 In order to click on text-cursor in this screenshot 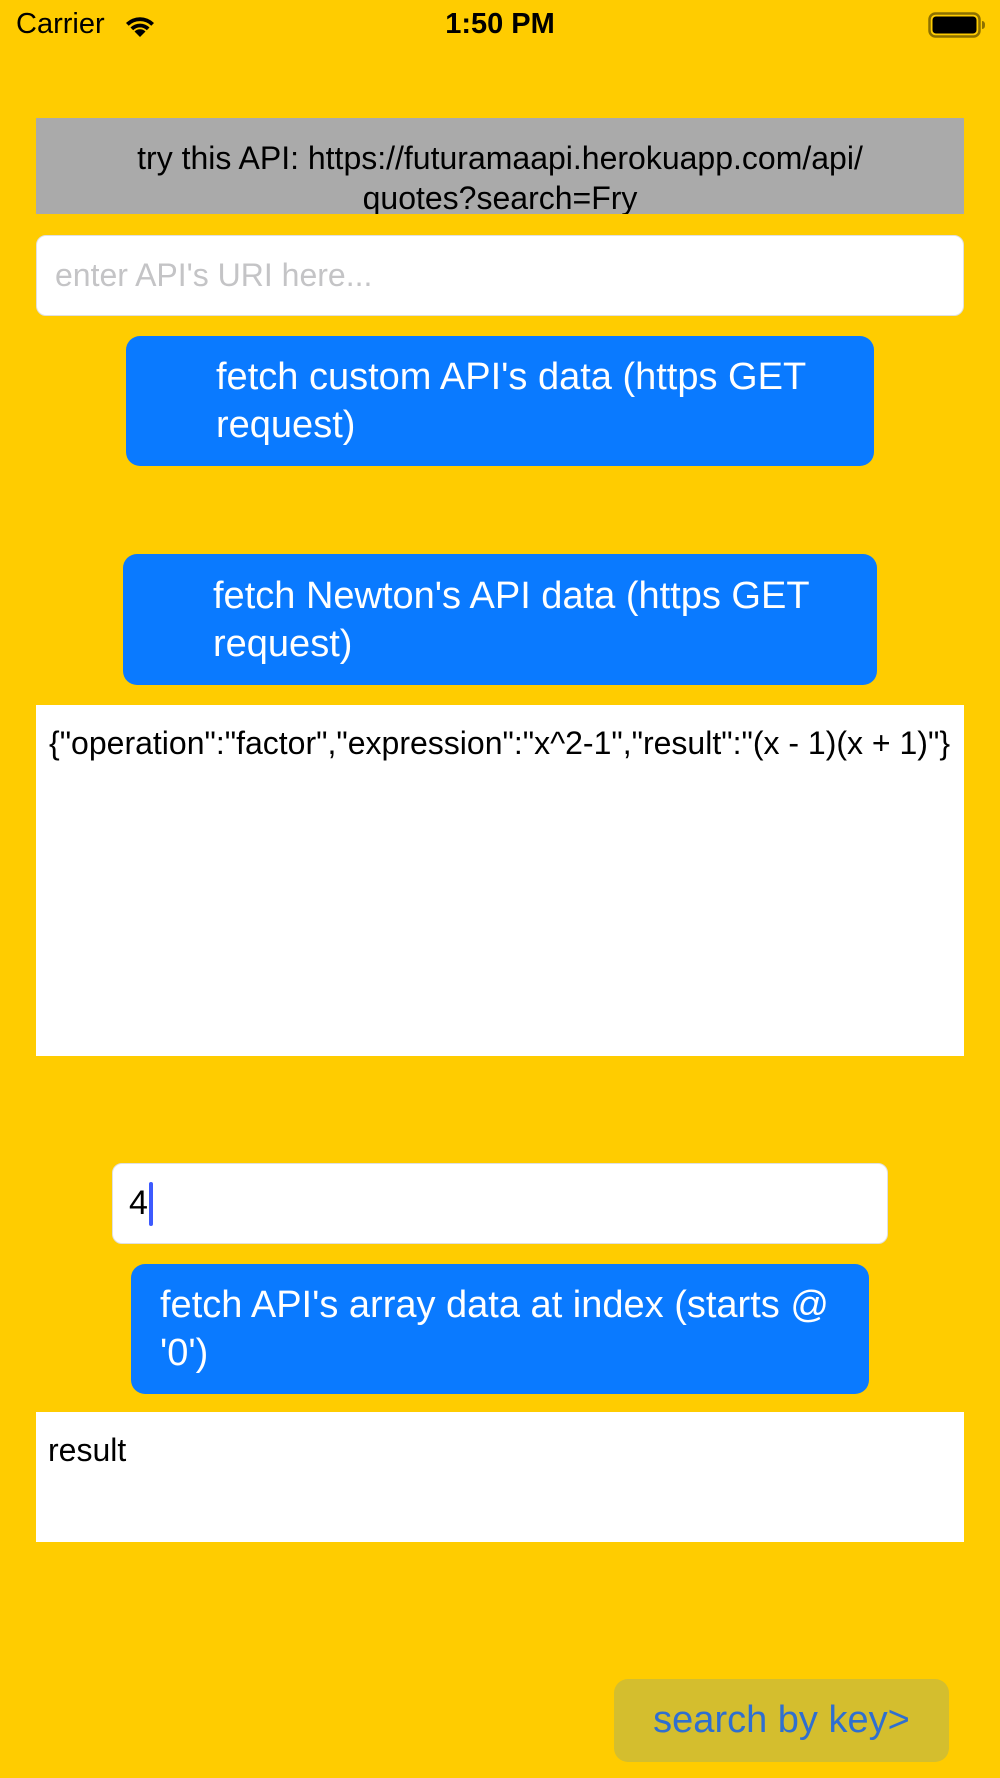, I will do `click(151, 1204)`.